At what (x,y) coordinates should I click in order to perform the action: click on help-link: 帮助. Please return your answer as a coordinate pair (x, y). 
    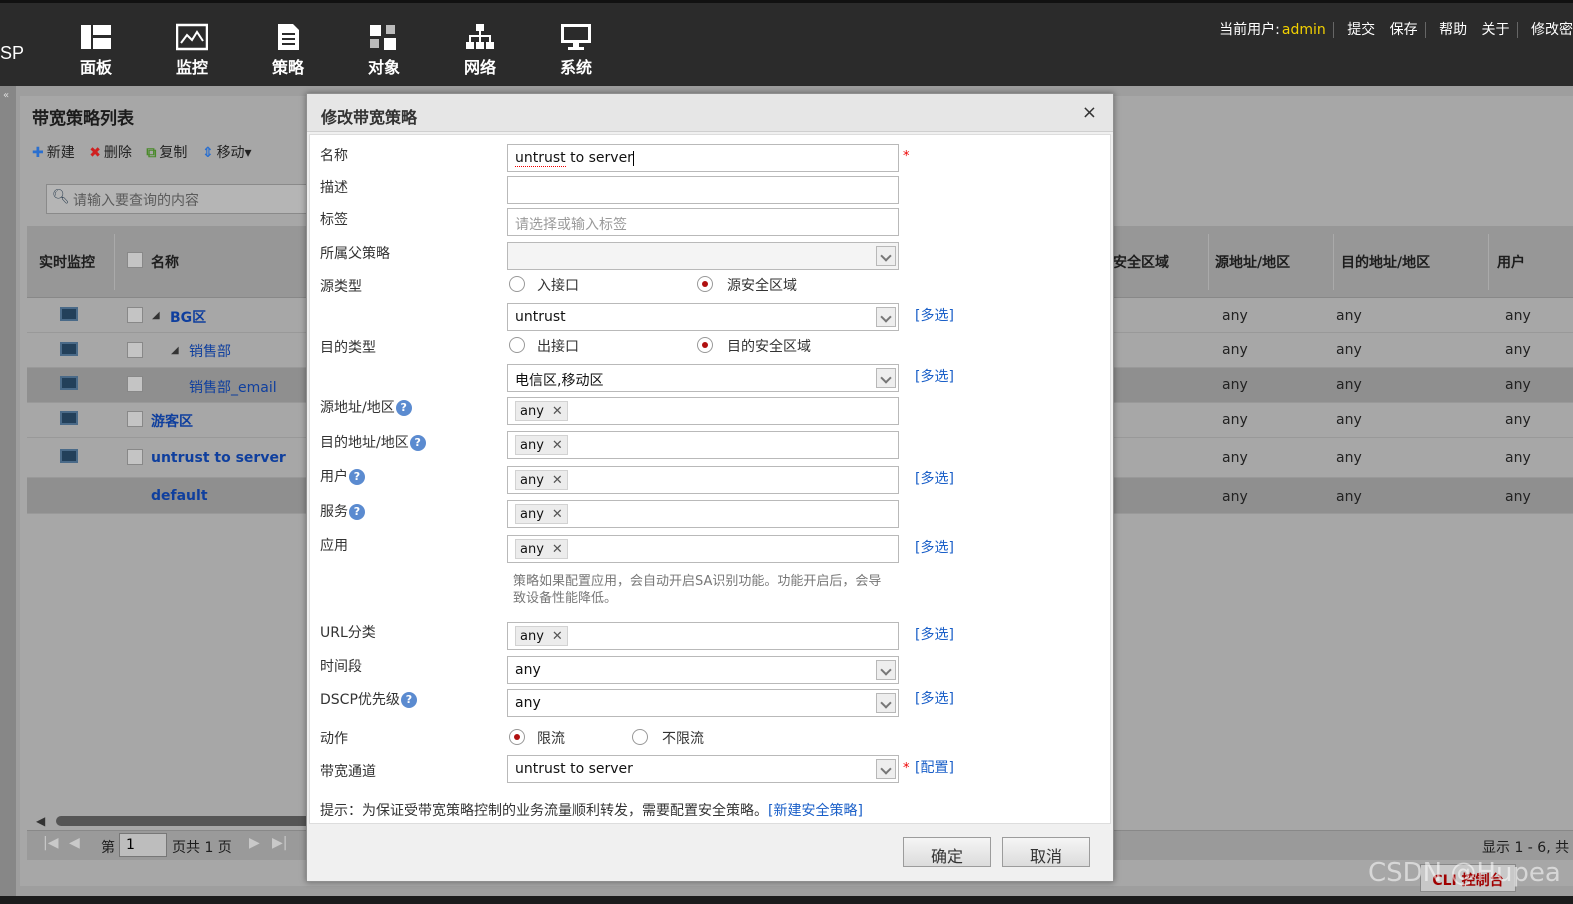
    Looking at the image, I should click on (1453, 30).